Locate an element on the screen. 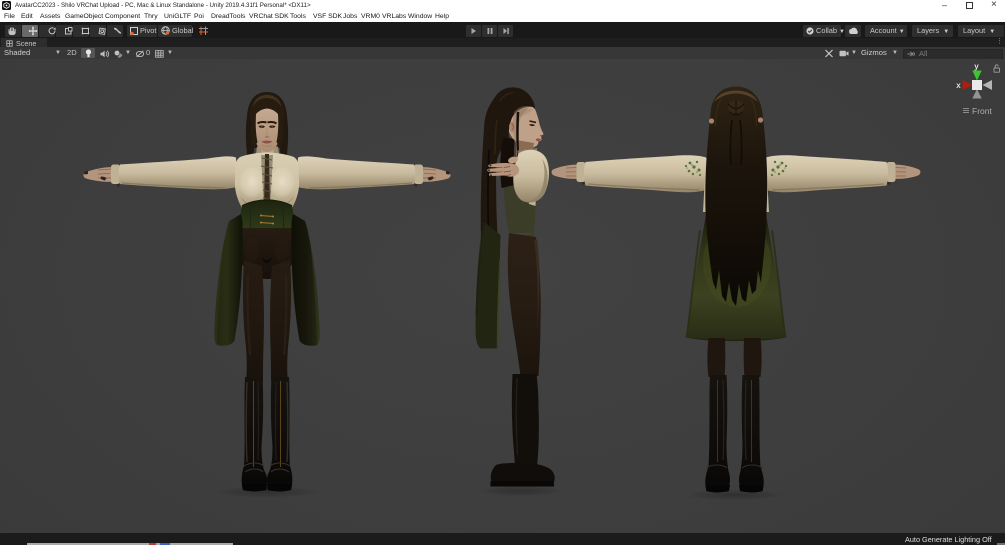  svg-text: x is located at coordinates (958, 85).